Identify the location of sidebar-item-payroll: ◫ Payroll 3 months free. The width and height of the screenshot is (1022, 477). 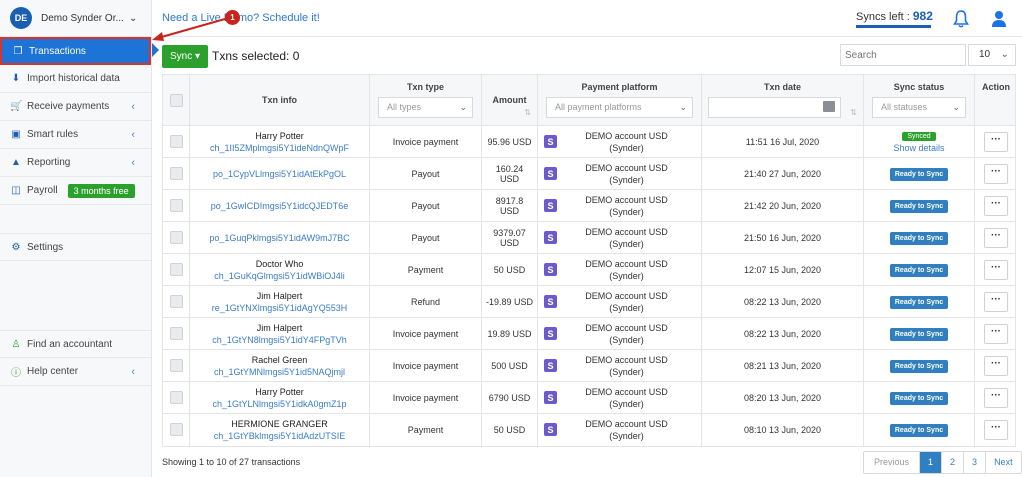
(75, 191).